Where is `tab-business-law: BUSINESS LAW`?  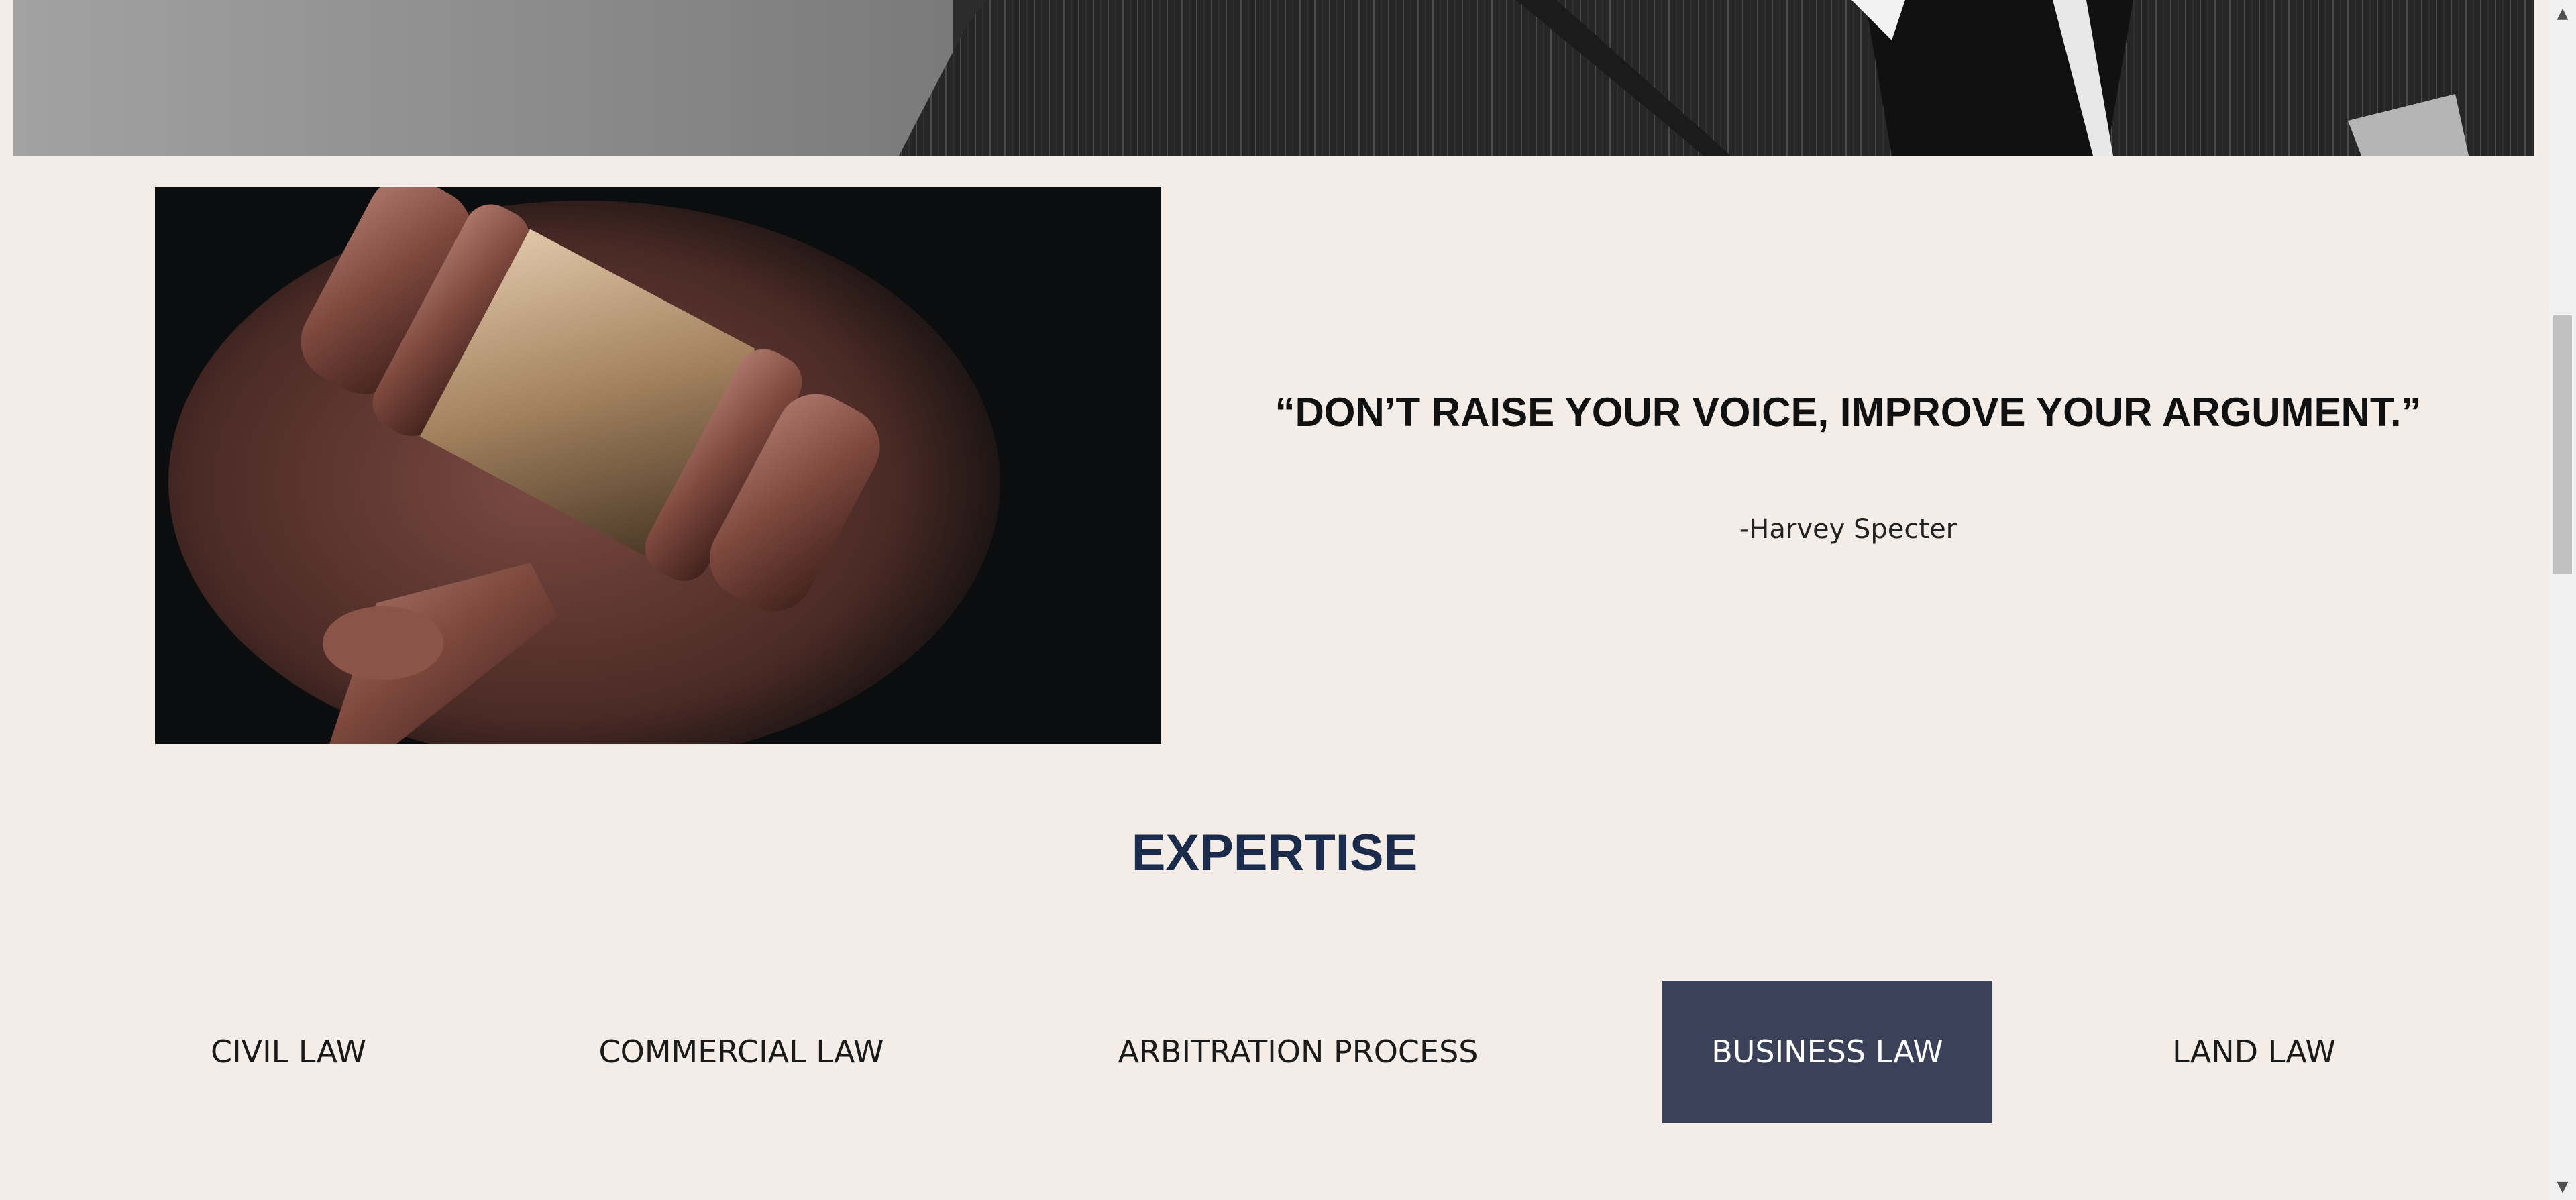
tab-business-law: BUSINESS LAW is located at coordinates (1827, 1052).